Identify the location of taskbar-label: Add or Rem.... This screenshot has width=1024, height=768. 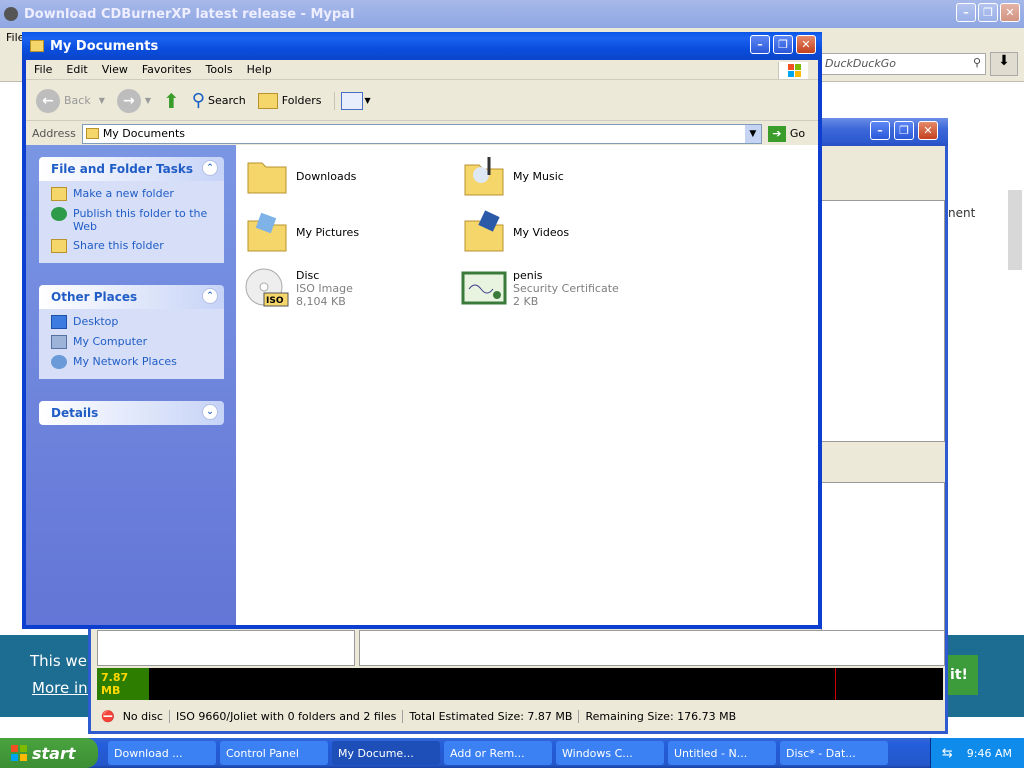
(487, 753).